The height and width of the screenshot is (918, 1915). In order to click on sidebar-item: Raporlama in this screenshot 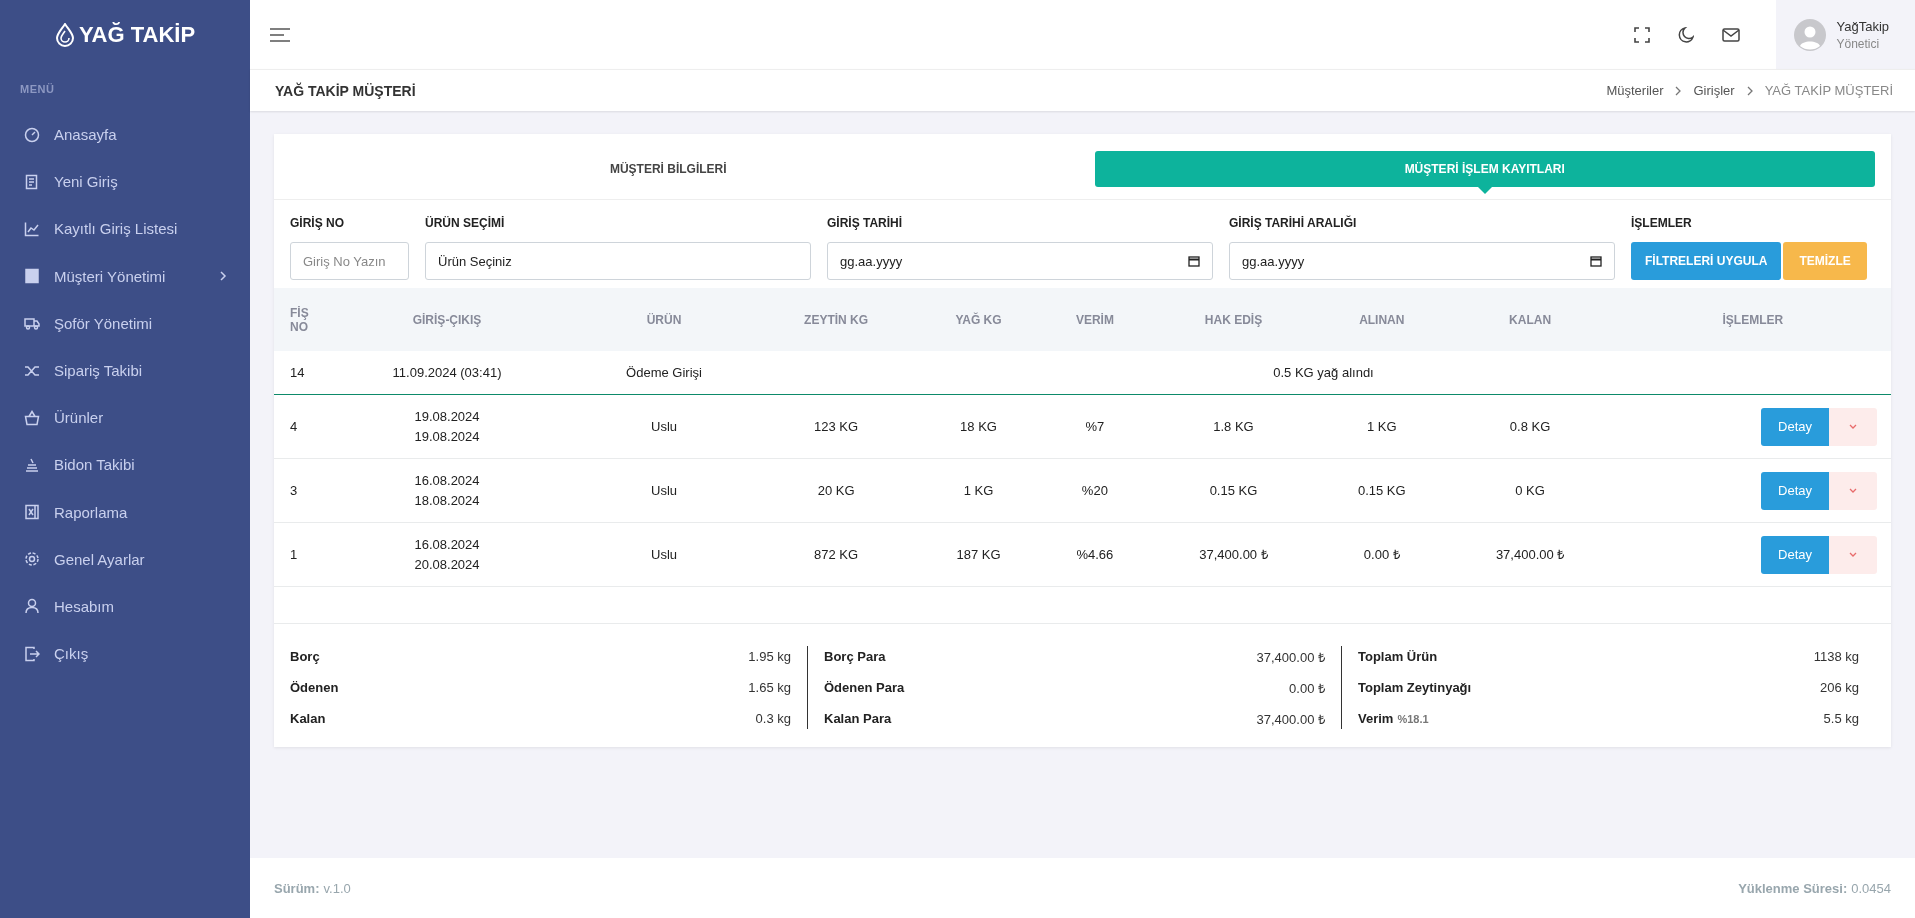, I will do `click(125, 512)`.